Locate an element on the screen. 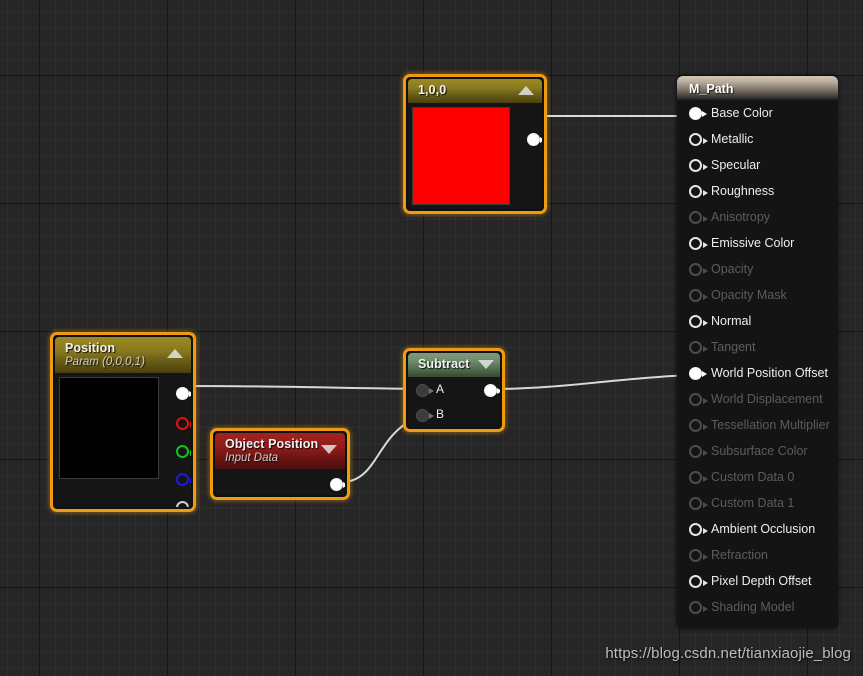 The height and width of the screenshot is (676, 863). output-pin-subtract is located at coordinates (492, 390).